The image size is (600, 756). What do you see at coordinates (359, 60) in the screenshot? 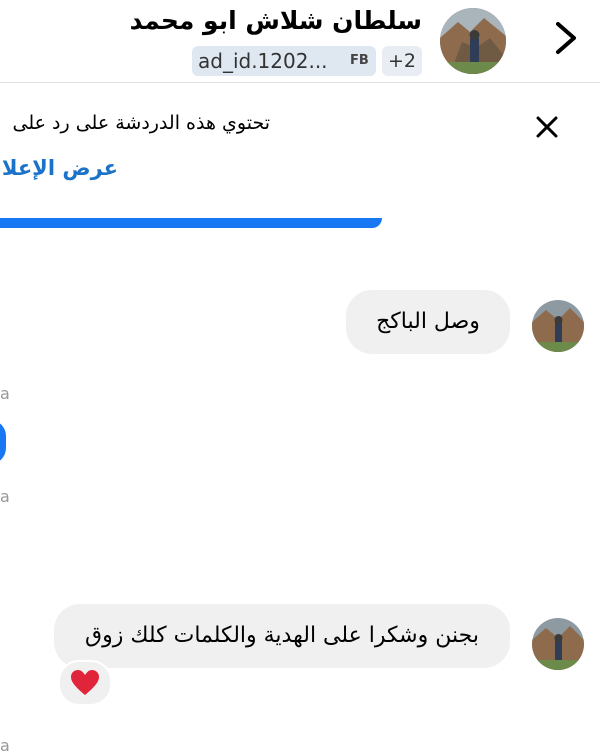
I see `fb-tag: FB` at bounding box center [359, 60].